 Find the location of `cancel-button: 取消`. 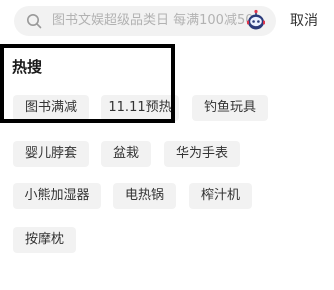

cancel-button: 取消 is located at coordinates (304, 21).